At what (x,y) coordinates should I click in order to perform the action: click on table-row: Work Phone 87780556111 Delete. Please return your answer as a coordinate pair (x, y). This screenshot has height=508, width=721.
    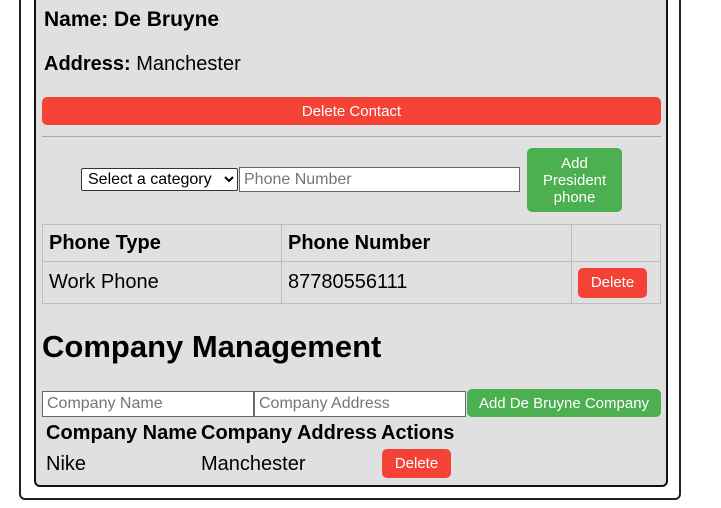
    Looking at the image, I should click on (351, 282).